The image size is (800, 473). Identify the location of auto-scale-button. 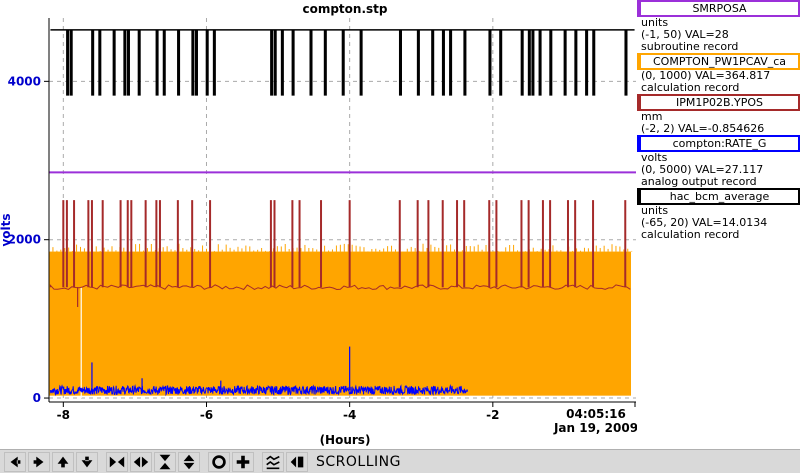
(273, 461).